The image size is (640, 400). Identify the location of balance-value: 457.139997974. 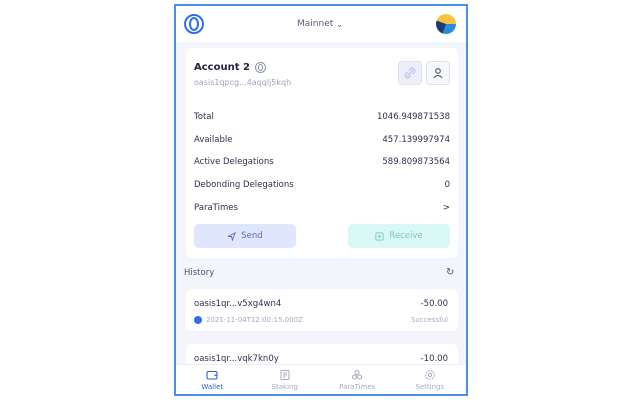
(416, 139).